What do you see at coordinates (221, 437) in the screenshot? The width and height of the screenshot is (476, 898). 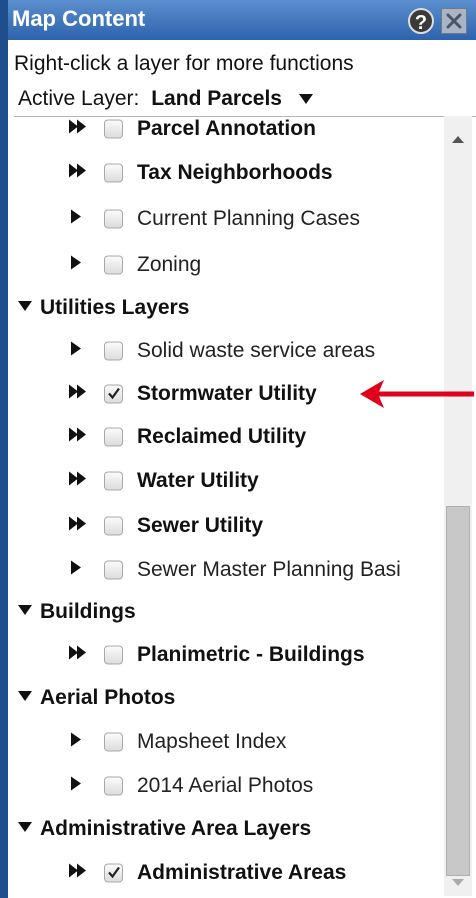 I see `layer-label: Reclaimed Utility` at bounding box center [221, 437].